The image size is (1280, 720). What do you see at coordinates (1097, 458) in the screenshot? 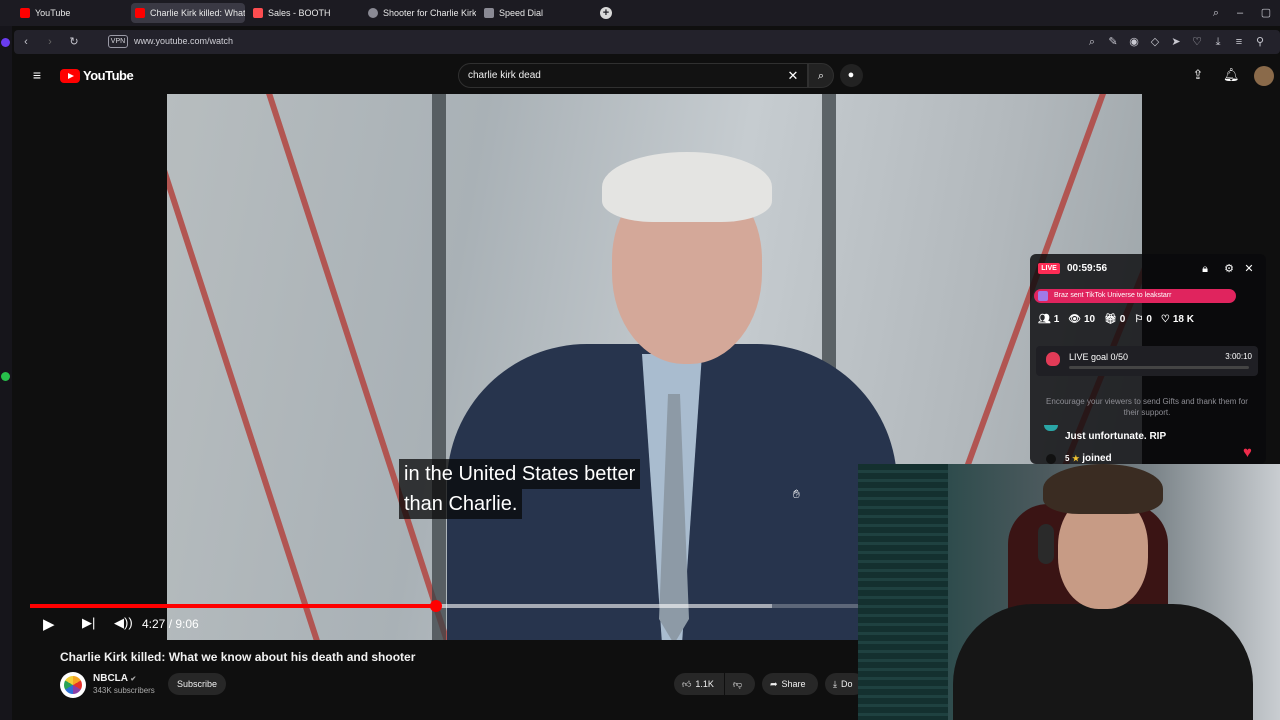
I see `joined-text: joined` at bounding box center [1097, 458].